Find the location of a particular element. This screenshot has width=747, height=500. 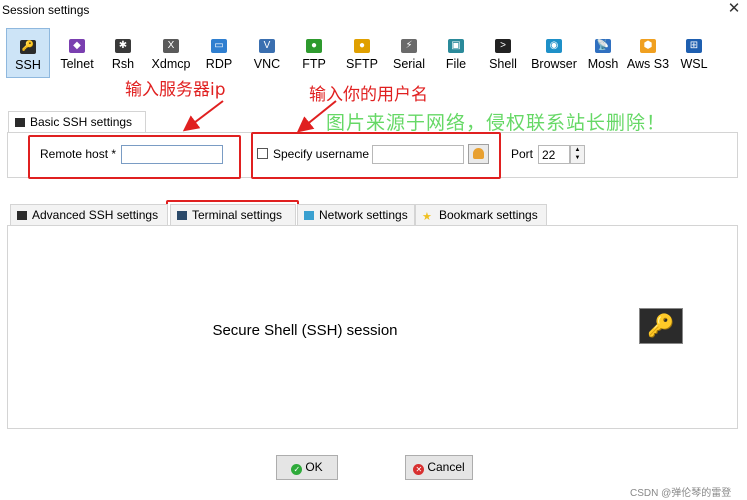

csdn-credit: CSDN @弹伦琴的雷登 is located at coordinates (681, 493).